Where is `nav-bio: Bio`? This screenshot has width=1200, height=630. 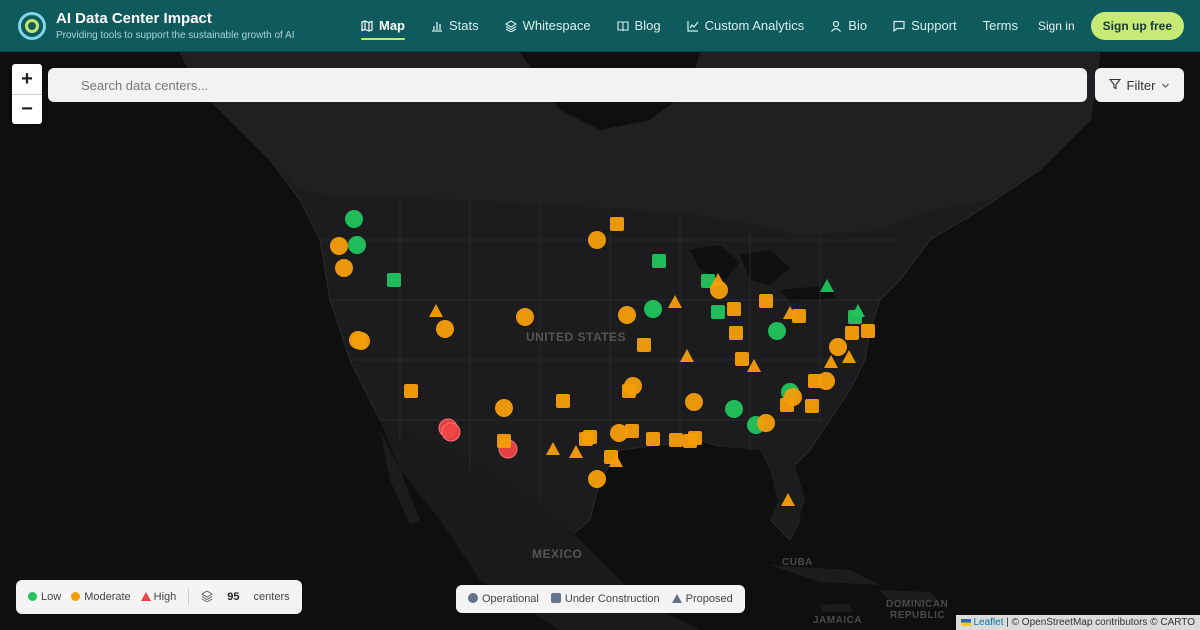 nav-bio: Bio is located at coordinates (848, 26).